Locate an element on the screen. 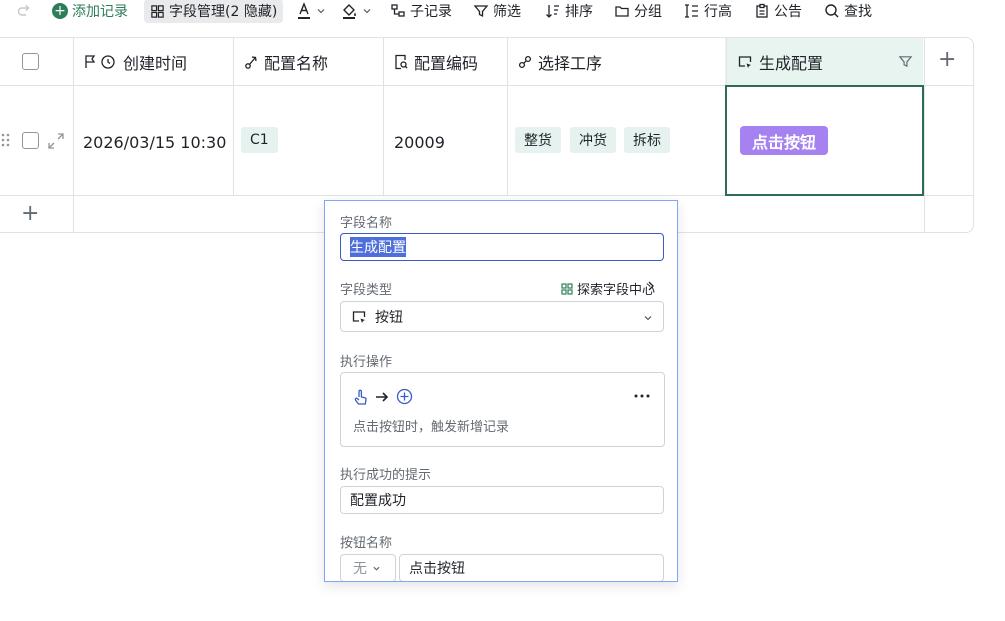 The width and height of the screenshot is (1005, 621). fill-color-button is located at coordinates (356, 11).